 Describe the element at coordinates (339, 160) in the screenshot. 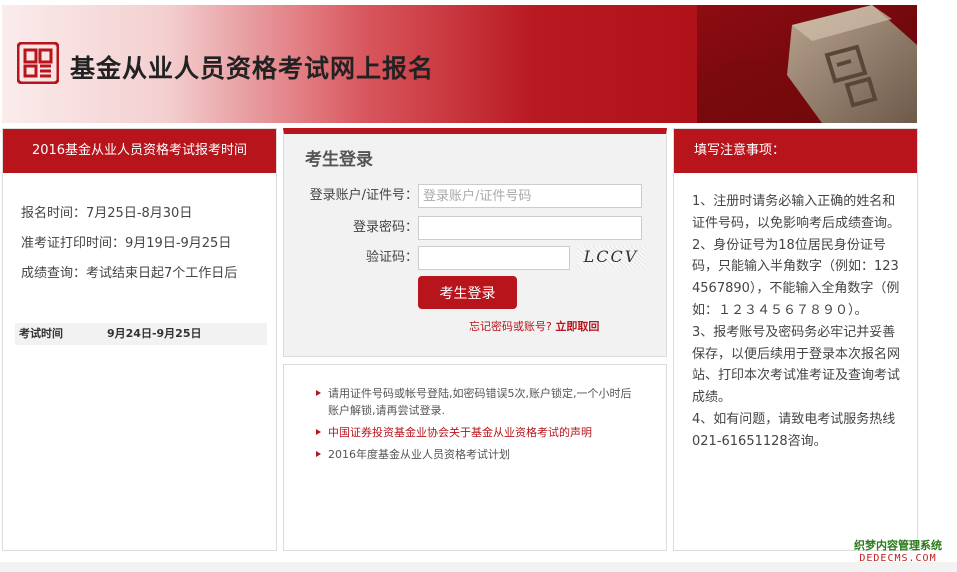

I see `login-title: 考生登录` at that location.